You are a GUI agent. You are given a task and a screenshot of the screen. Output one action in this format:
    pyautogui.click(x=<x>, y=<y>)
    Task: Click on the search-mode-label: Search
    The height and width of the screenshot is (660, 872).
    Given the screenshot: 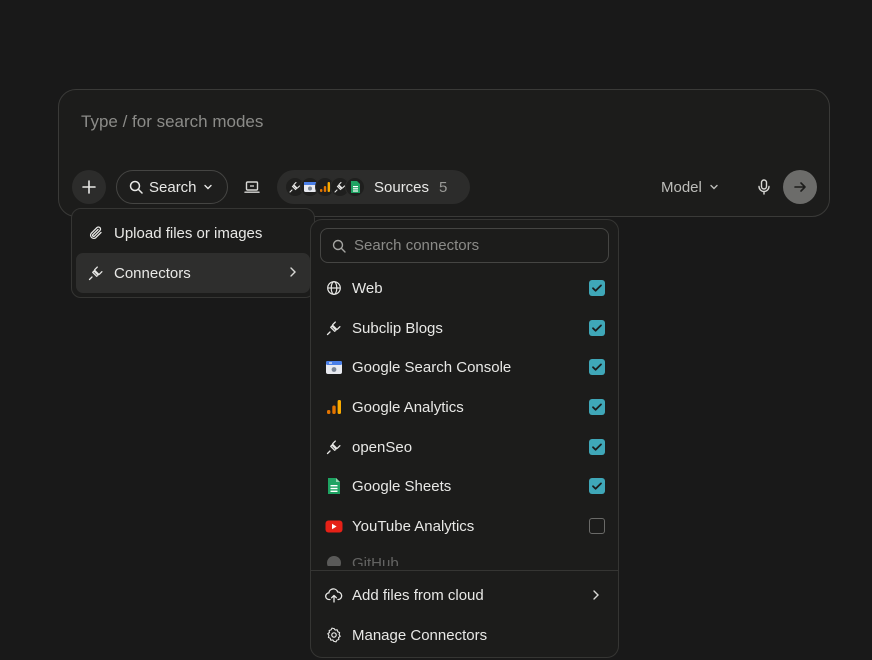 What is the action you would take?
    pyautogui.click(x=173, y=187)
    